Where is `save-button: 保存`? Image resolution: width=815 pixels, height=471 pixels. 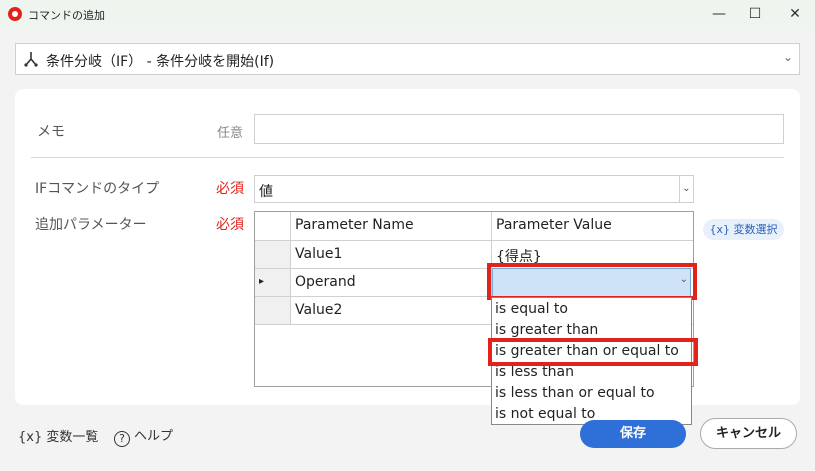 save-button: 保存 is located at coordinates (633, 434).